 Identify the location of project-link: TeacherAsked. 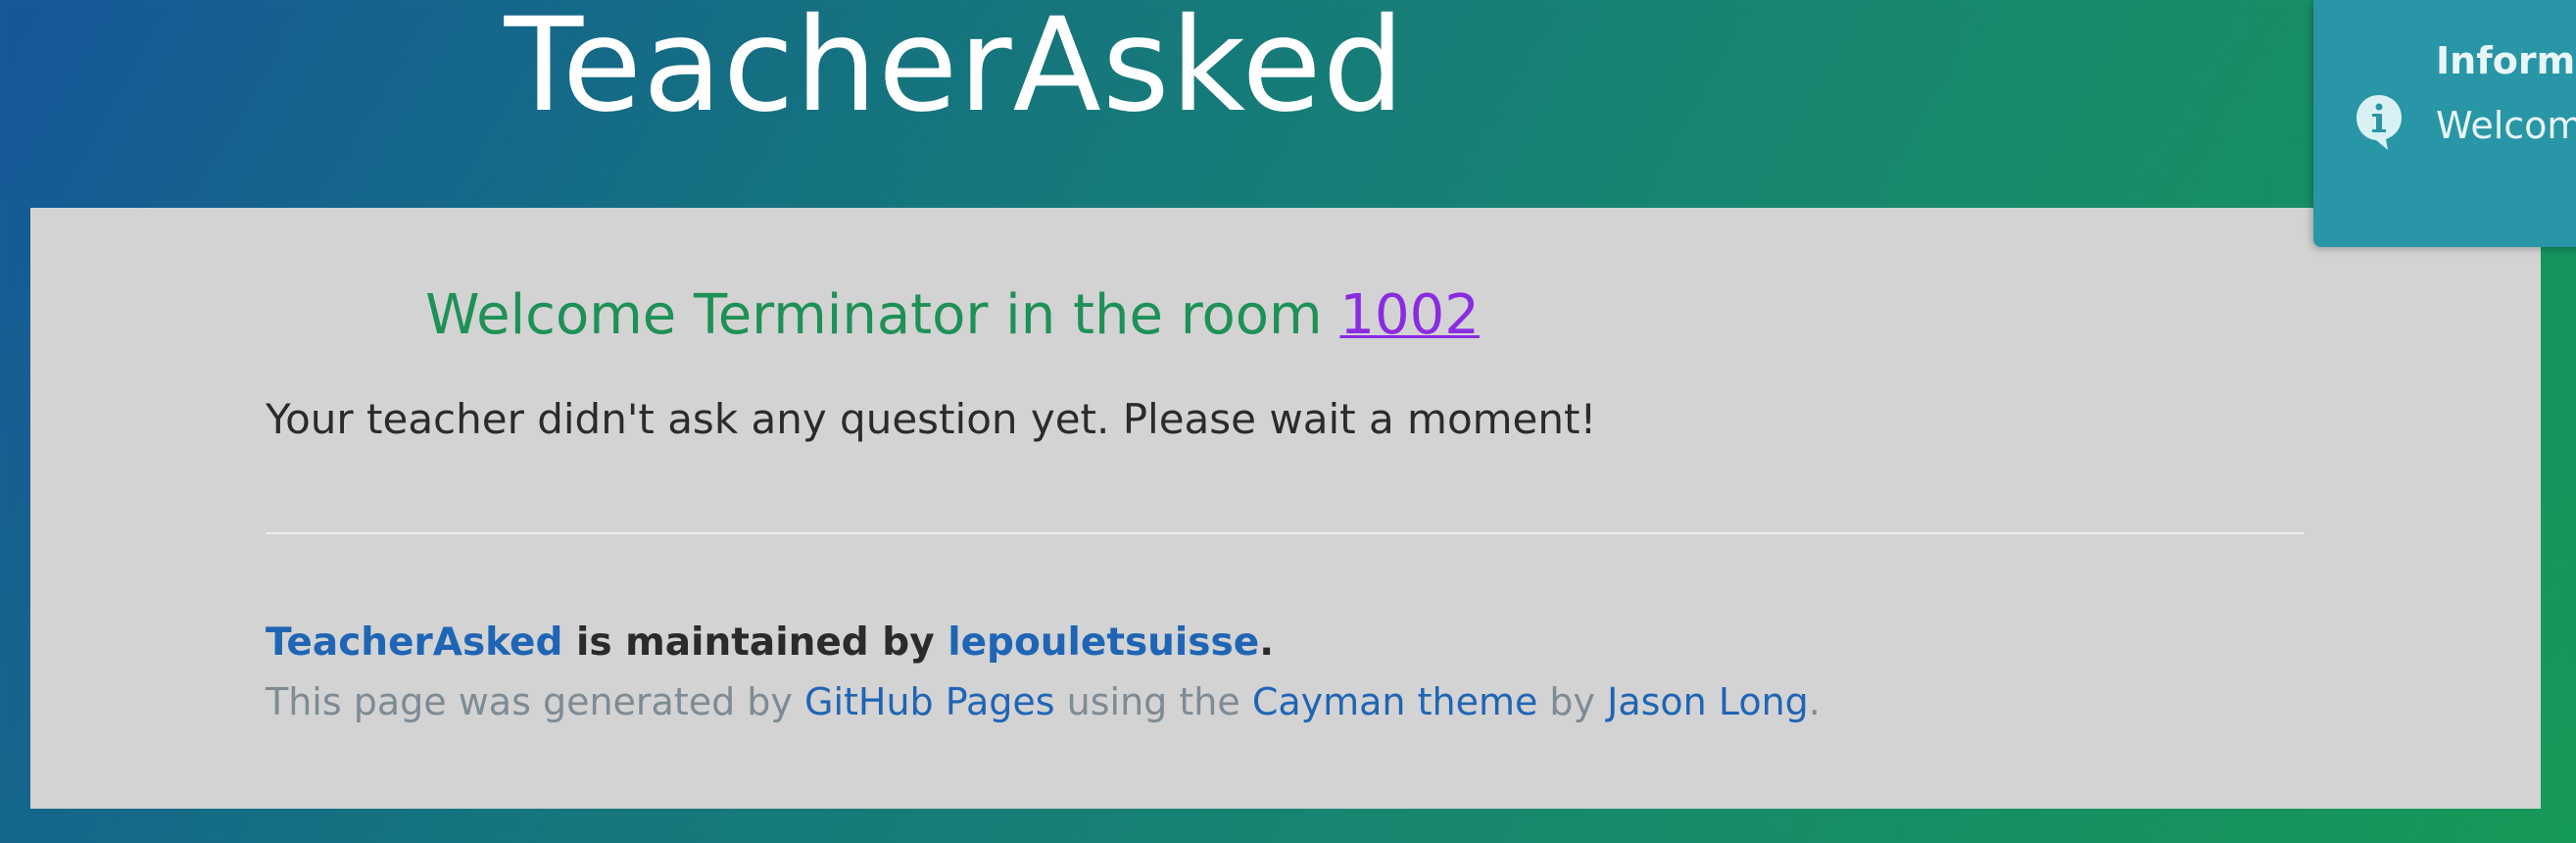
(414, 642).